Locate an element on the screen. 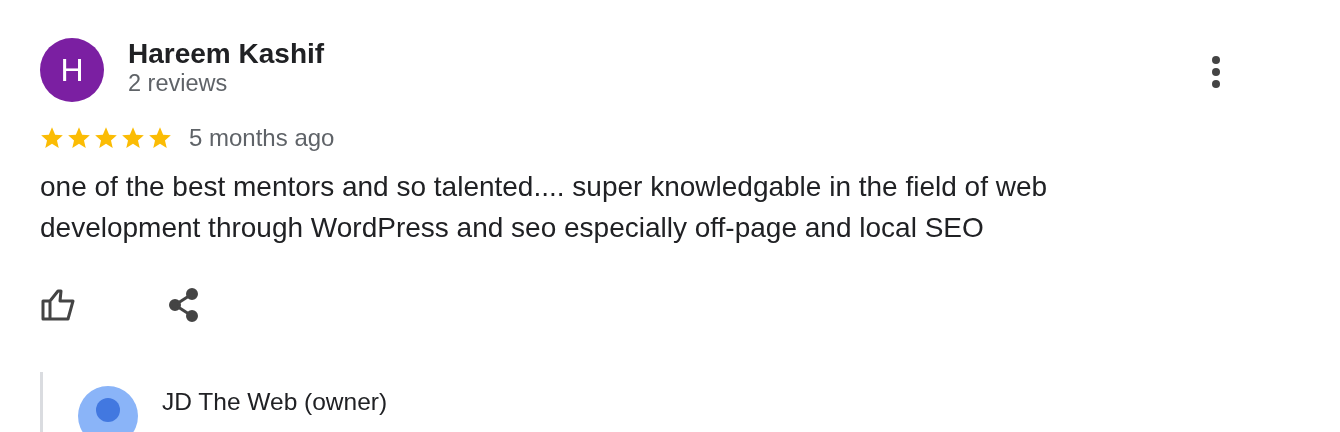  user-avatar: H is located at coordinates (72, 70).